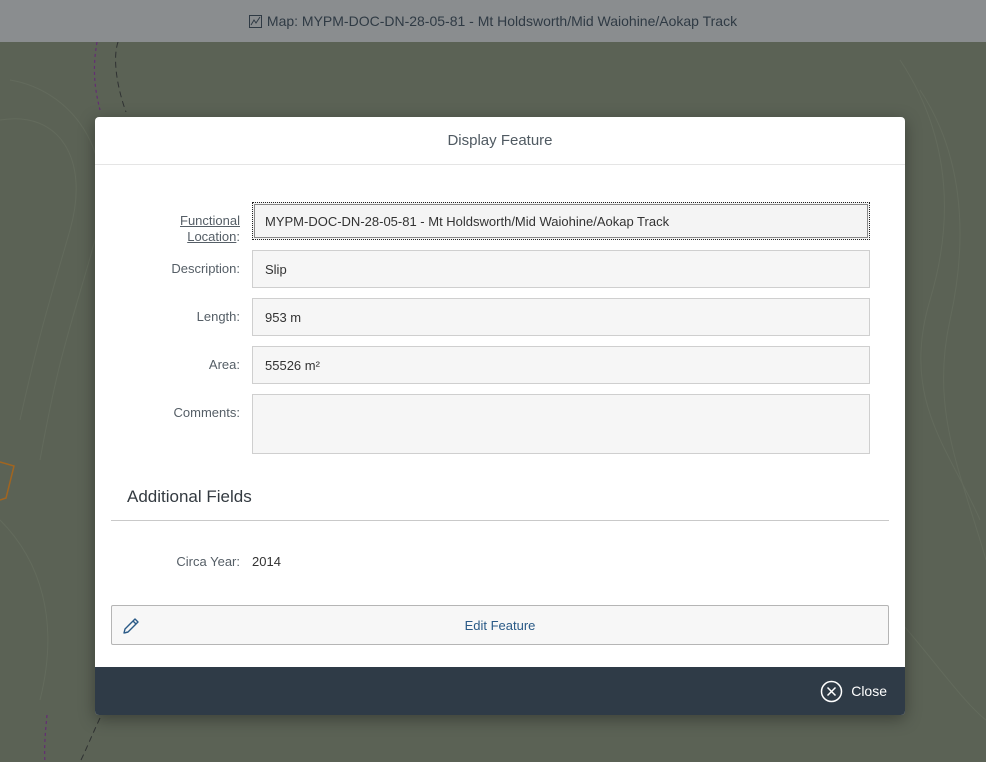  What do you see at coordinates (869, 691) in the screenshot?
I see `close-label: Close` at bounding box center [869, 691].